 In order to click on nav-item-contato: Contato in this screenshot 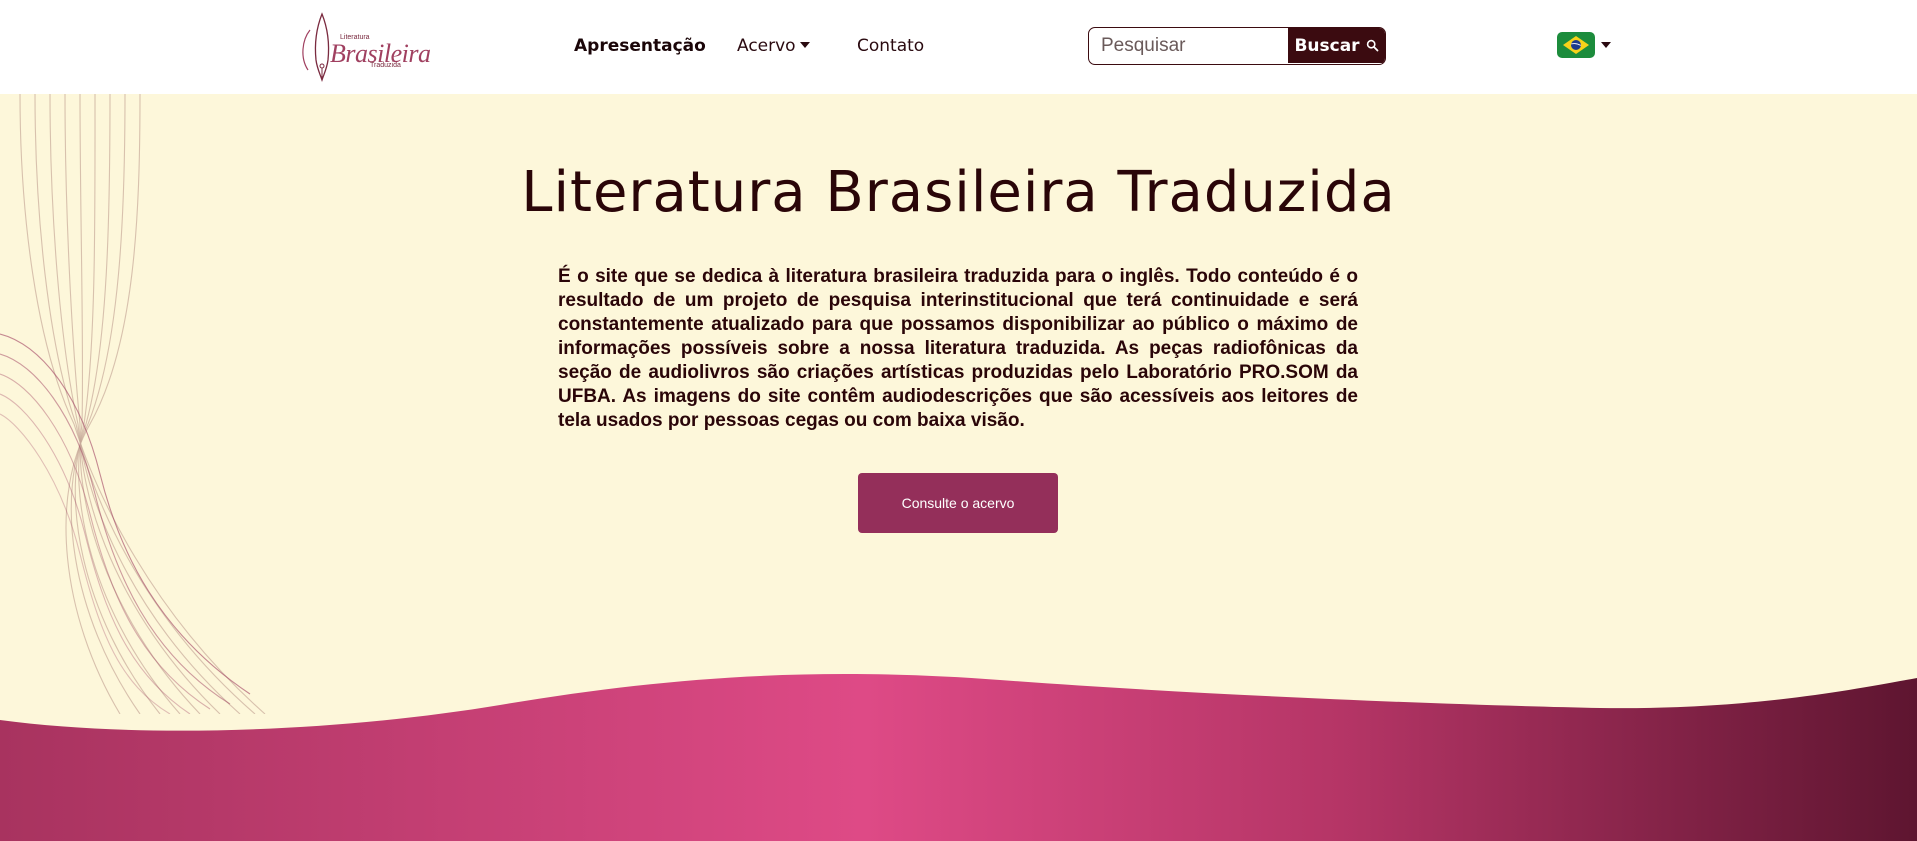, I will do `click(890, 46)`.